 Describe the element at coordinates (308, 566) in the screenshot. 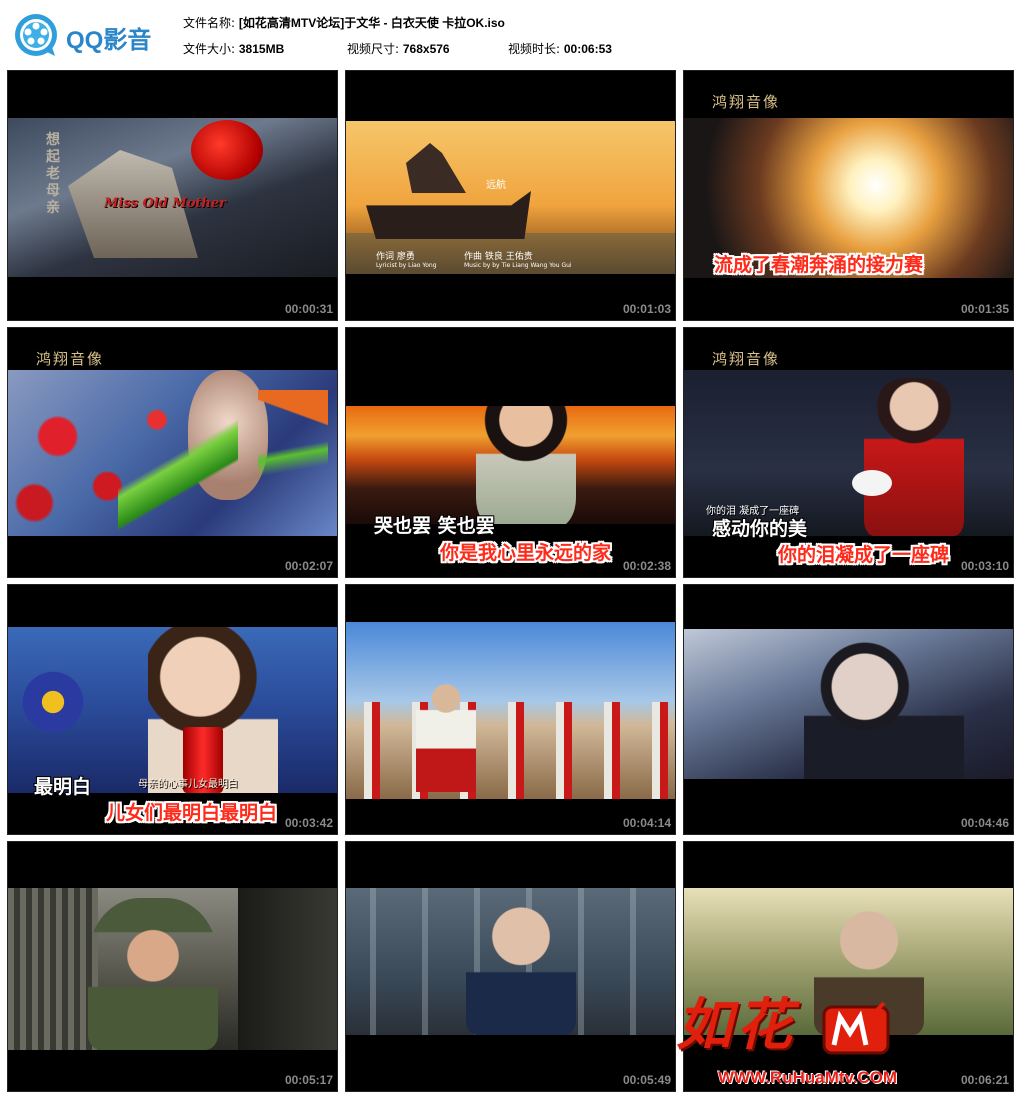

I see `timestamp: 00:02:07` at that location.